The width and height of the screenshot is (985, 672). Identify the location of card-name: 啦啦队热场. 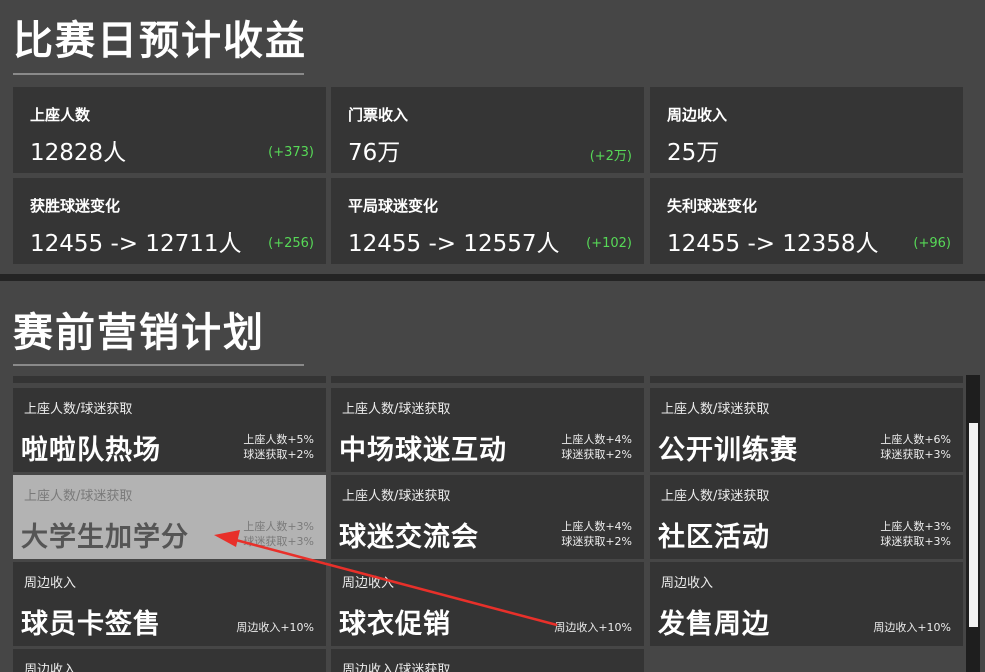
(91, 450).